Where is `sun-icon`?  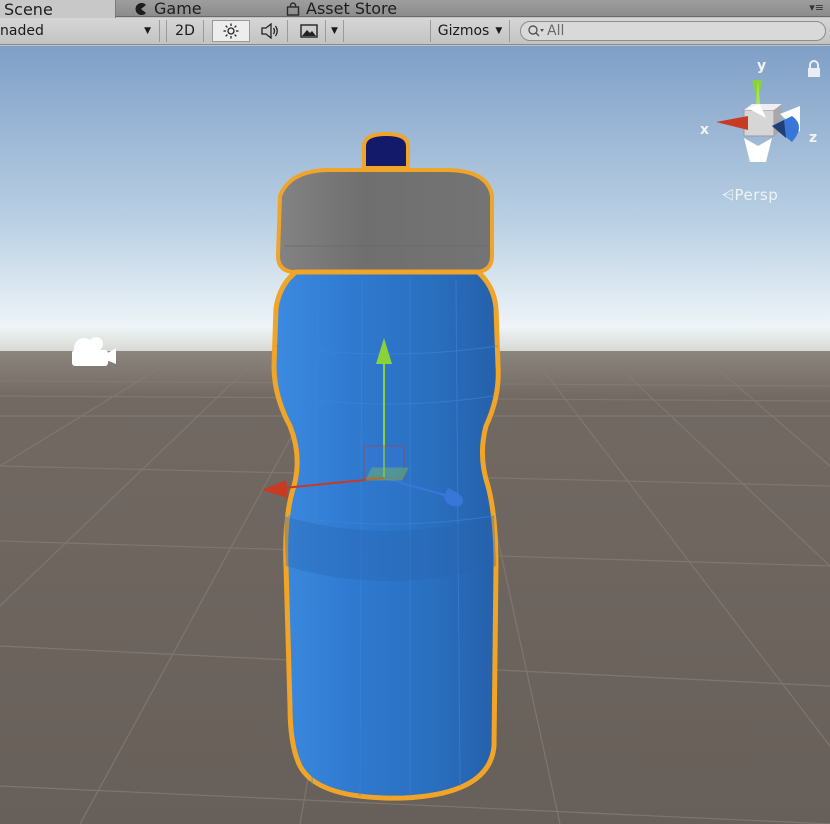 sun-icon is located at coordinates (231, 31).